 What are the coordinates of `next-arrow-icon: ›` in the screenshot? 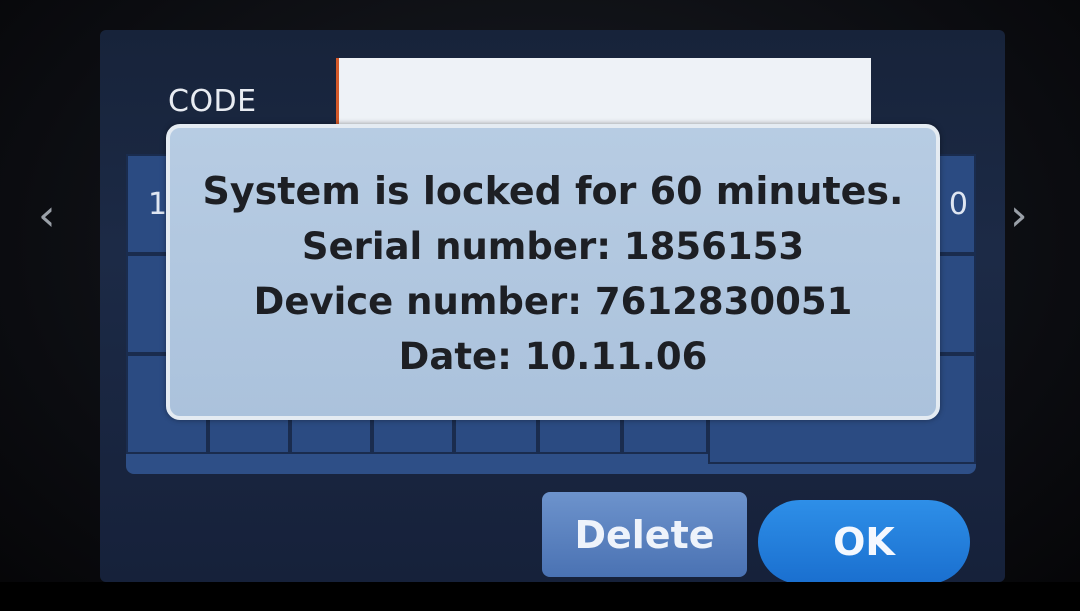 It's located at (1019, 216).